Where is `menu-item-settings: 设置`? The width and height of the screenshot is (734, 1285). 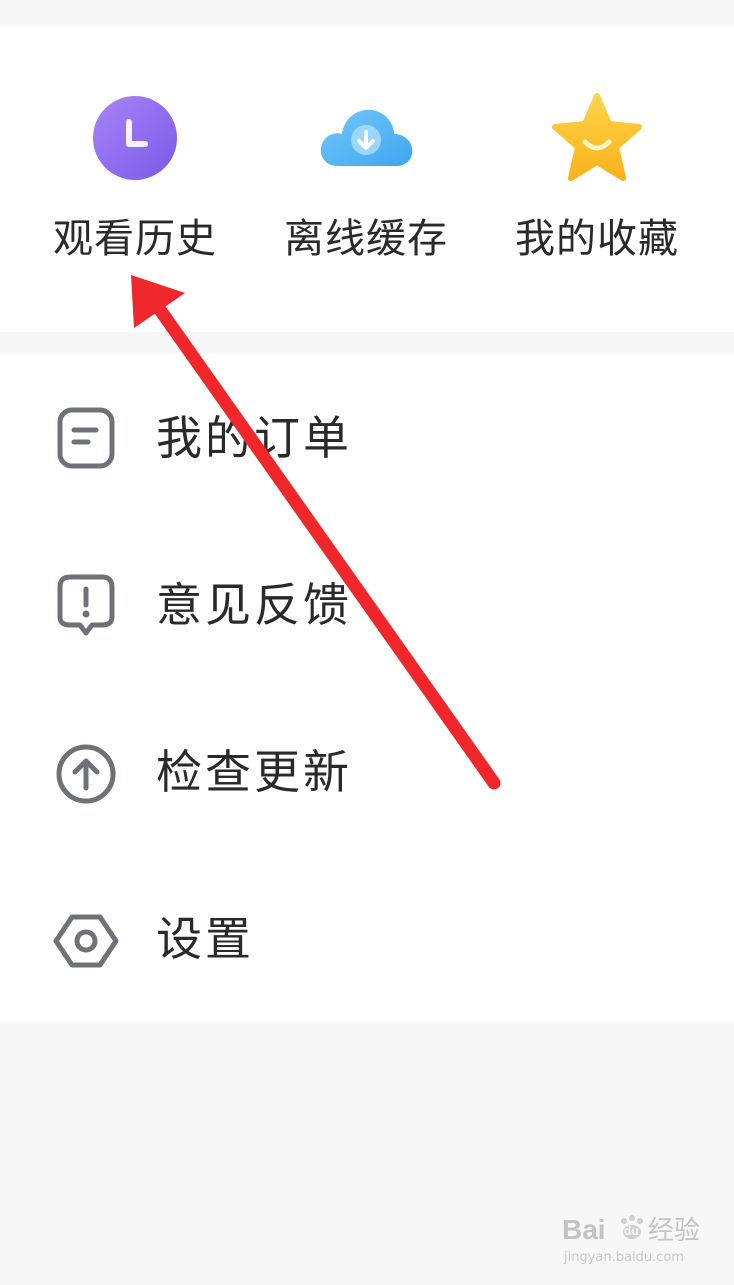 menu-item-settings: 设置 is located at coordinates (367, 938).